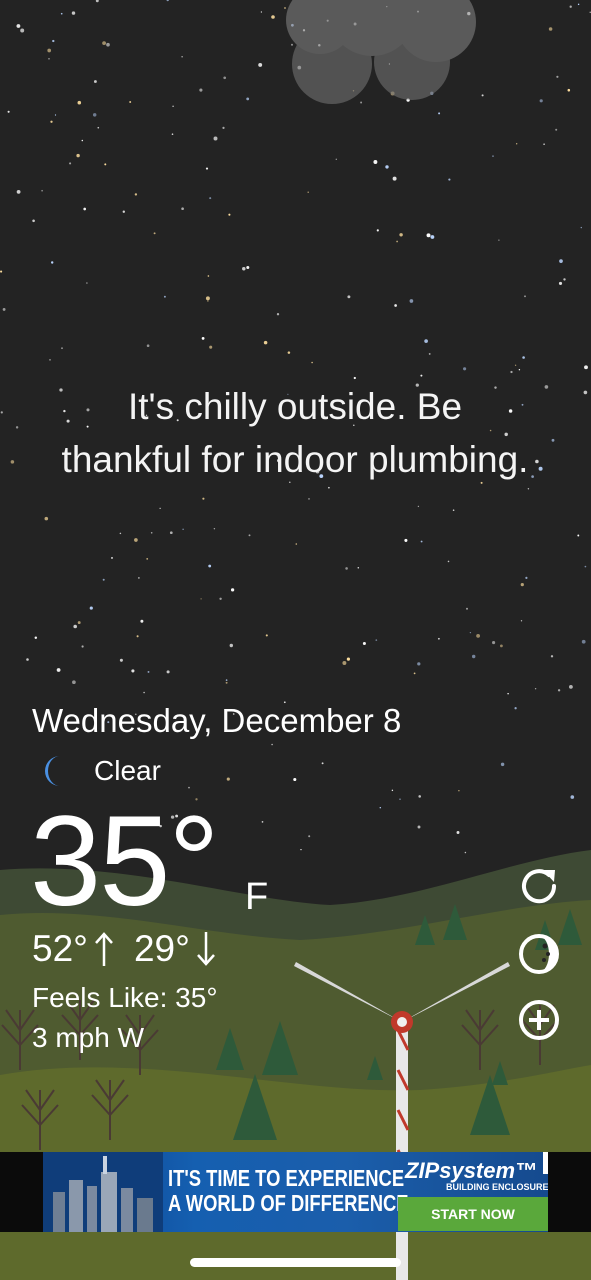 The height and width of the screenshot is (1280, 591). I want to click on high-temperature: 52°, so click(60, 948).